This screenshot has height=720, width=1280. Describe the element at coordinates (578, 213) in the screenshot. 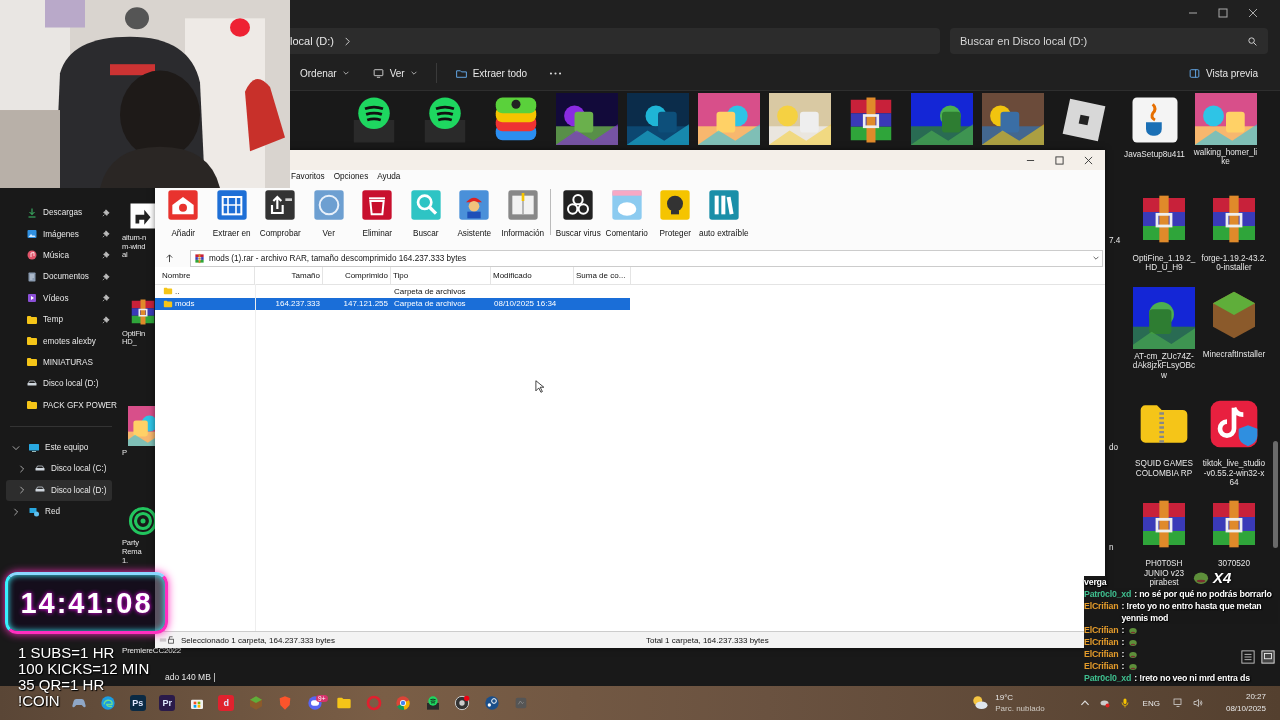

I see `toolbar-button: Buscar virus` at that location.